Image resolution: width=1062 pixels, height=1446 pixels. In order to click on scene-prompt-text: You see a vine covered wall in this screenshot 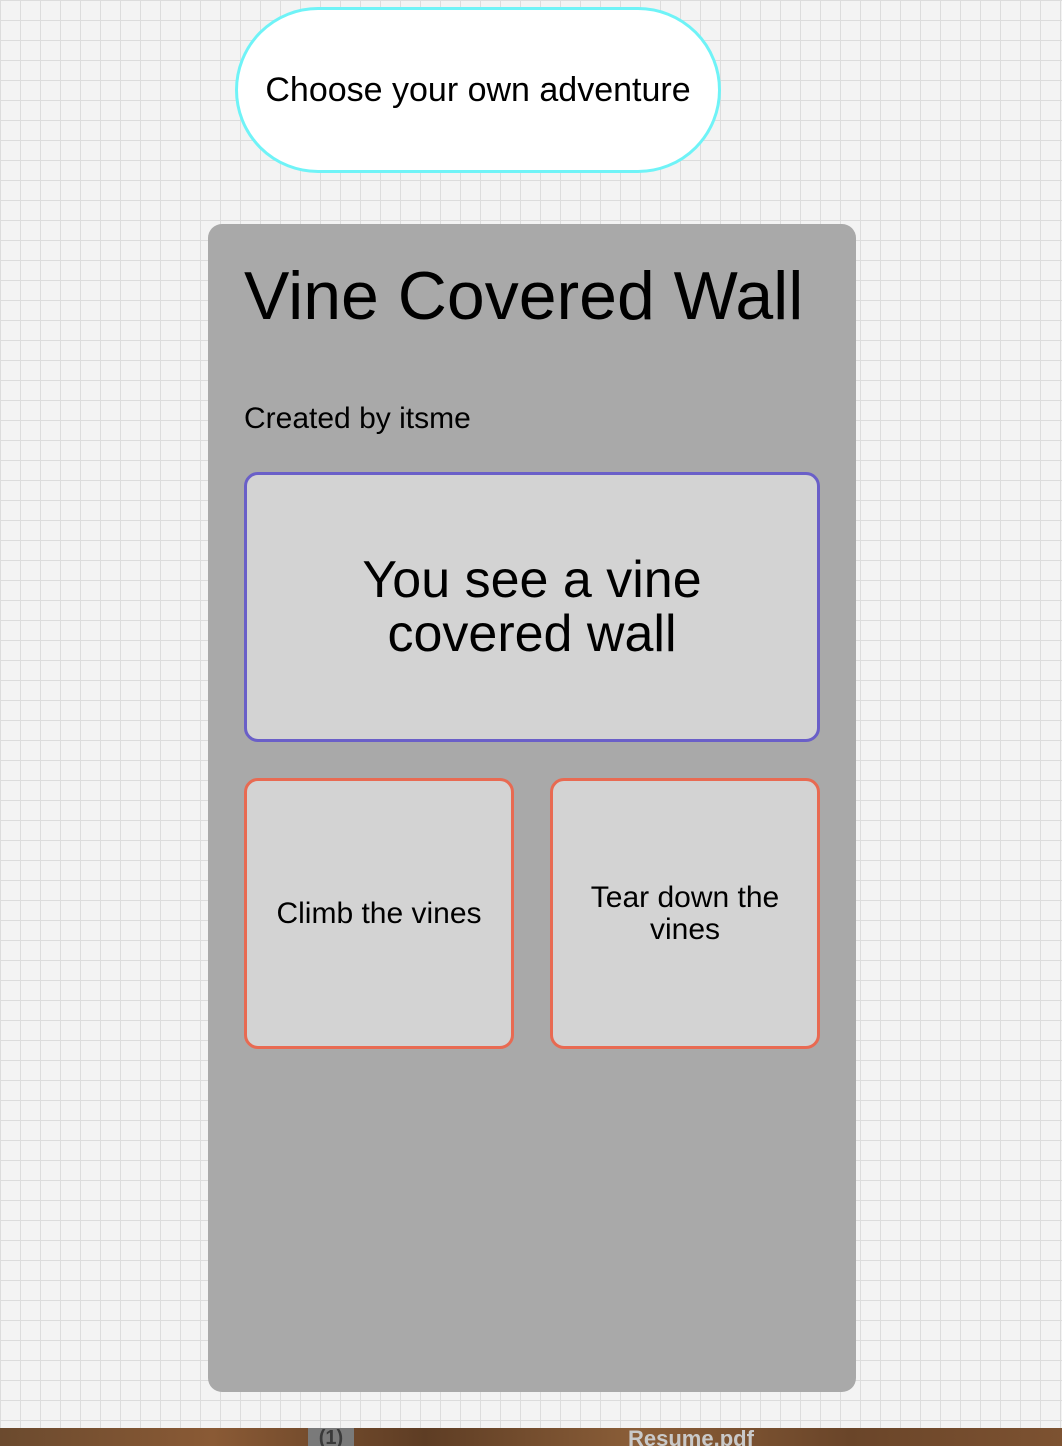, I will do `click(532, 607)`.